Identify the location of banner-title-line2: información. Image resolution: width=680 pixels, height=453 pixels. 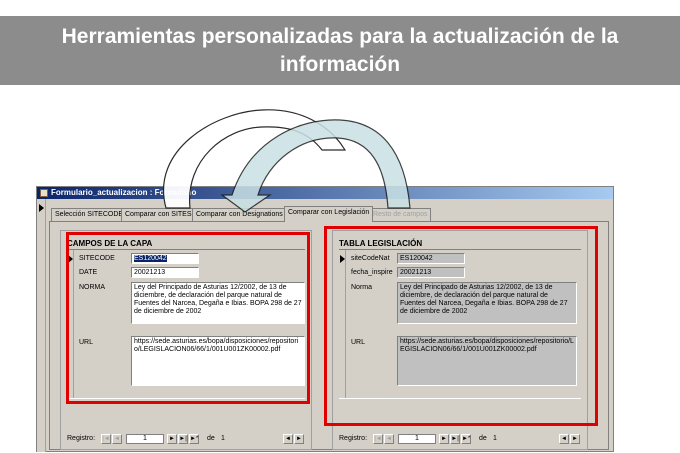
(340, 64).